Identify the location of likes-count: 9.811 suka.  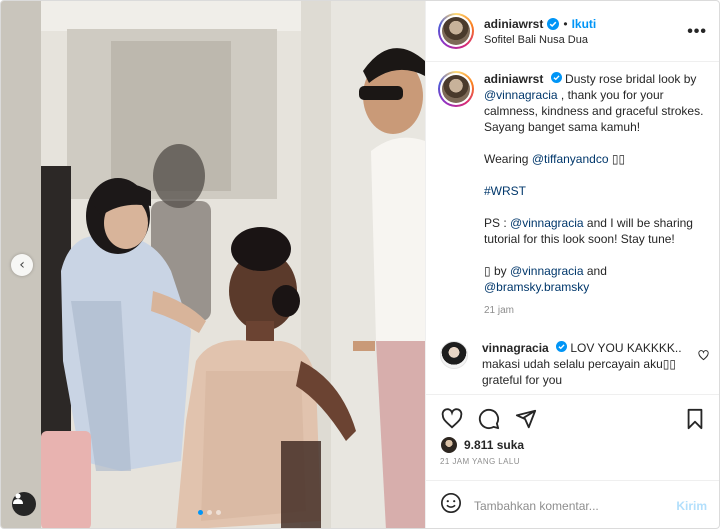
(494, 445).